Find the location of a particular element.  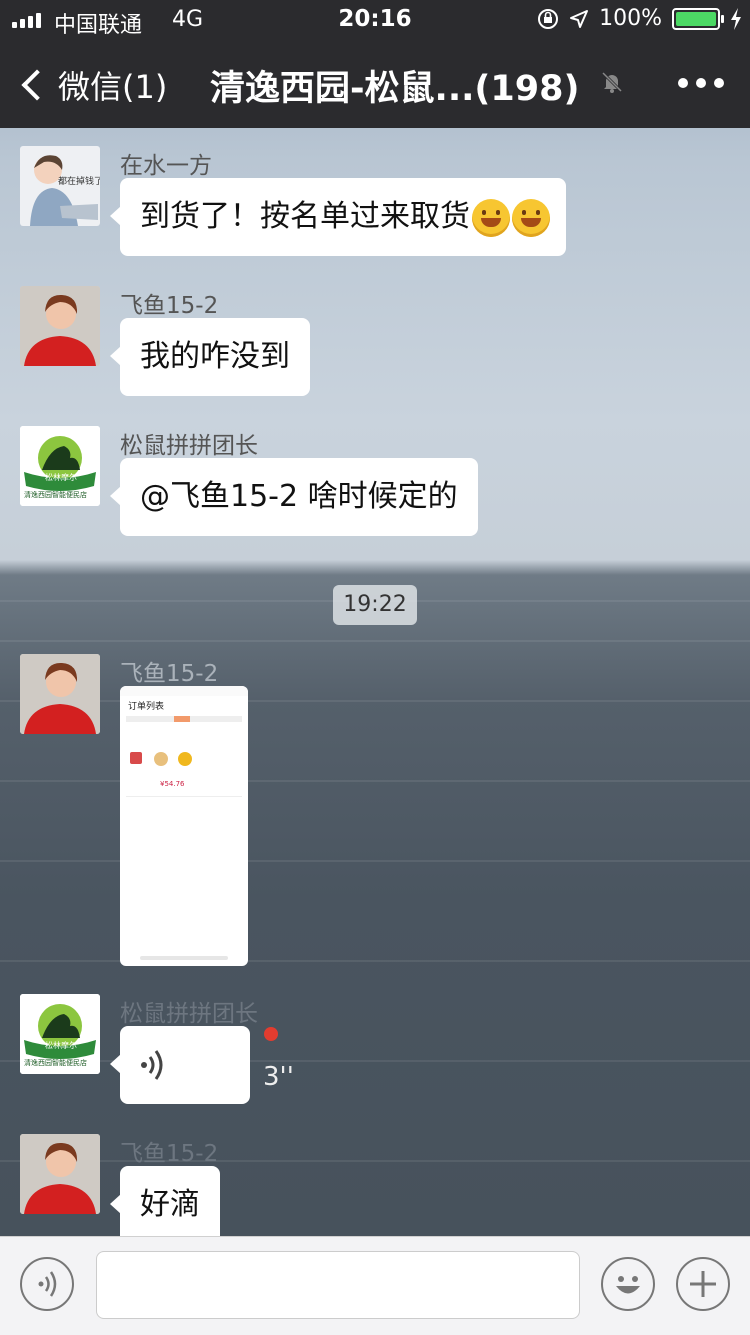

chat-title: 清逸西园-松鼠...(198) is located at coordinates (395, 89).